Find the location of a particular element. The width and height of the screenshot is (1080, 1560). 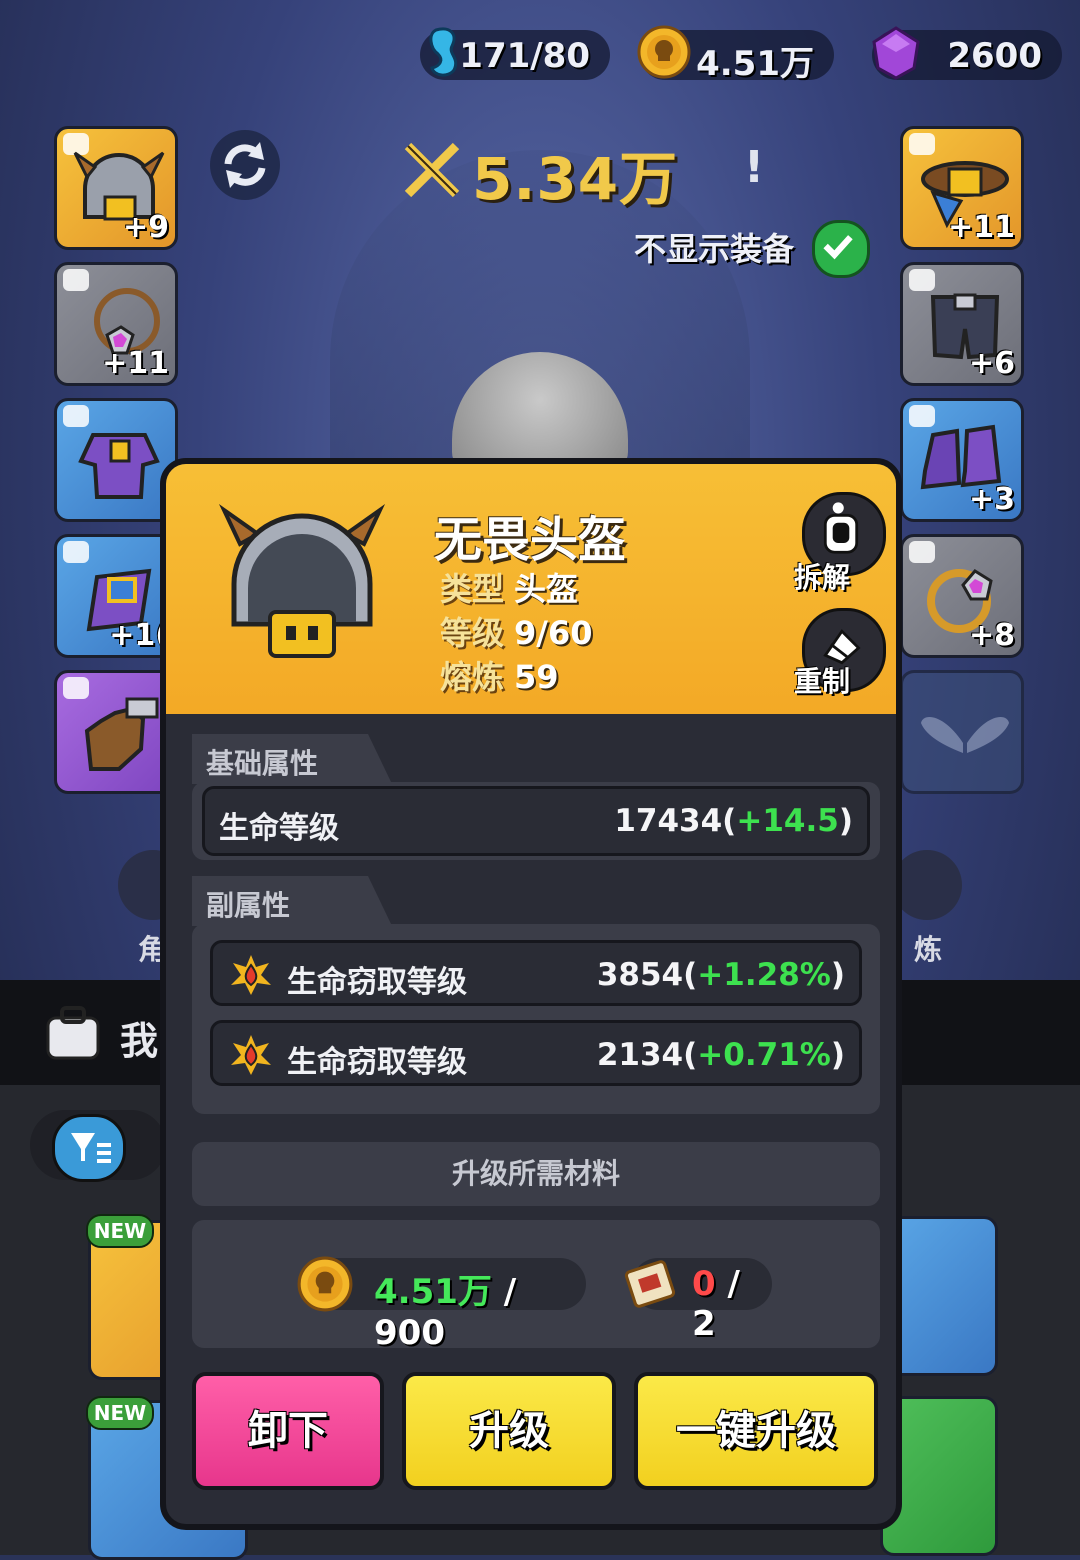

attribute-value: 2134(+0.71%) is located at coordinates (721, 1055).